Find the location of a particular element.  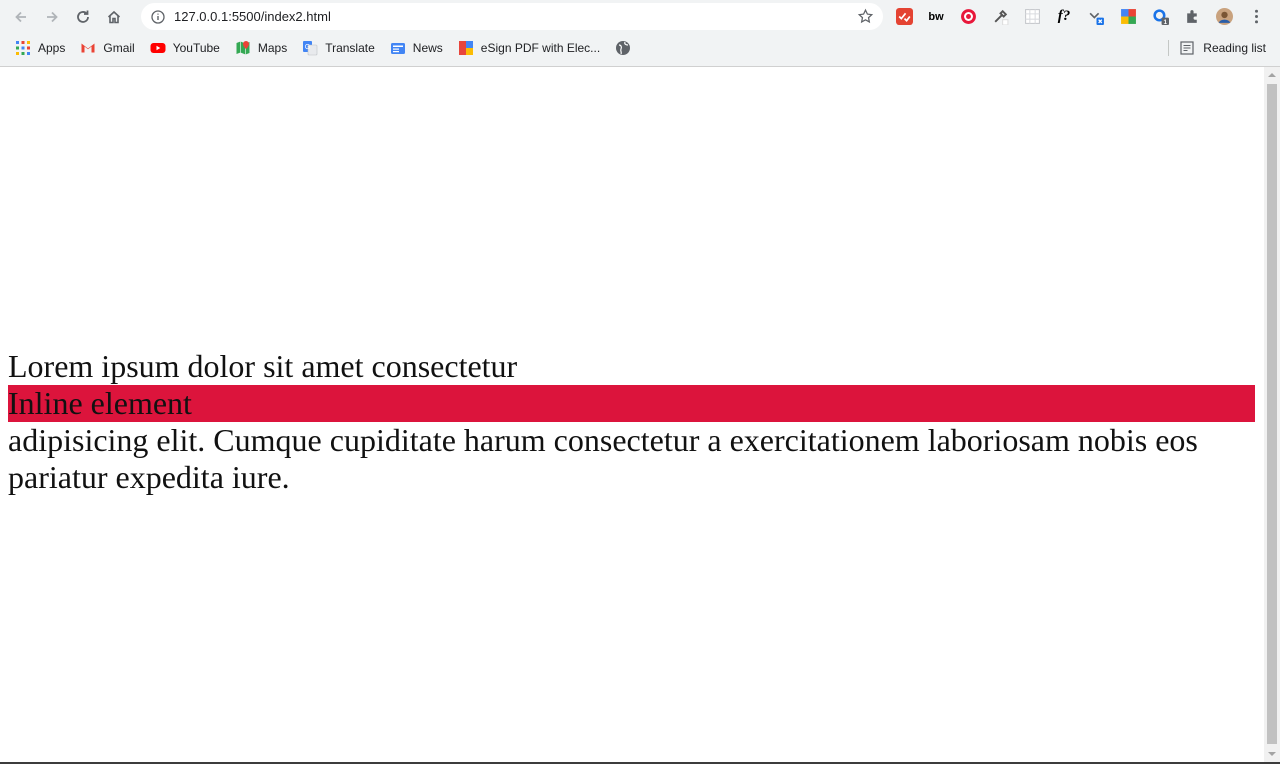

download-extension-icon is located at coordinates (1096, 17).